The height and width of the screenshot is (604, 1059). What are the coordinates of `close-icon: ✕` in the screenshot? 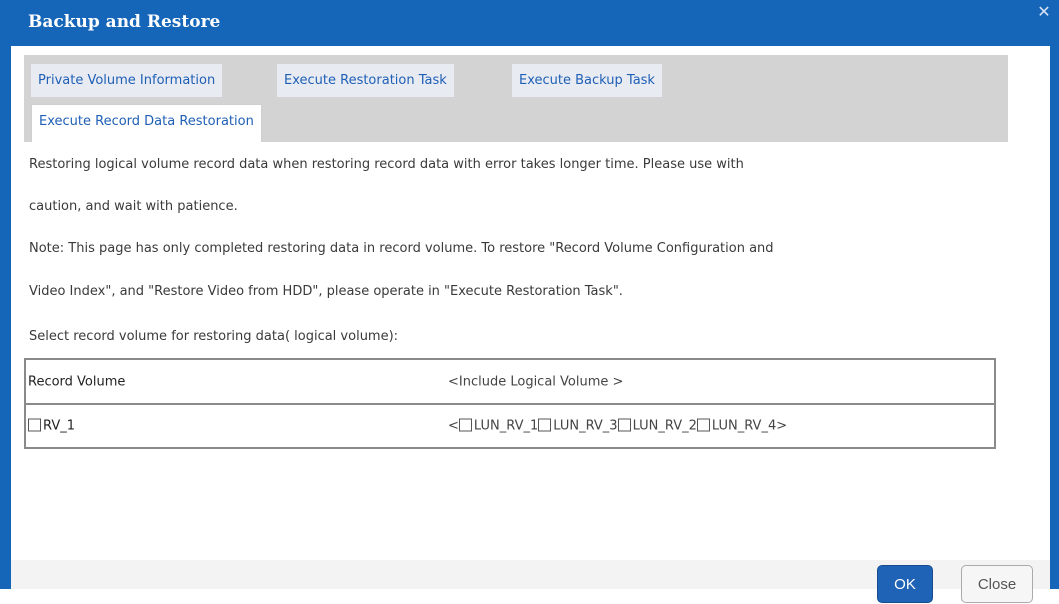 It's located at (1044, 12).